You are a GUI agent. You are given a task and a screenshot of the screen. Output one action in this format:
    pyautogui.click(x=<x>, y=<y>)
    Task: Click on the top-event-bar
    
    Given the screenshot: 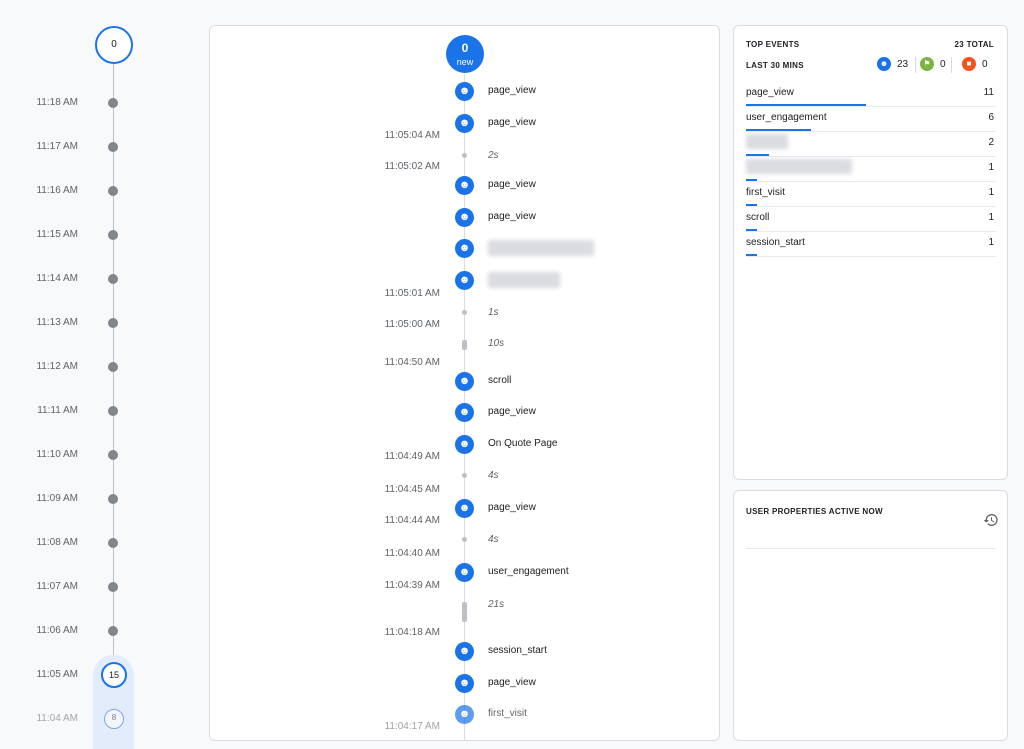 What is the action you would take?
    pyautogui.click(x=751, y=180)
    